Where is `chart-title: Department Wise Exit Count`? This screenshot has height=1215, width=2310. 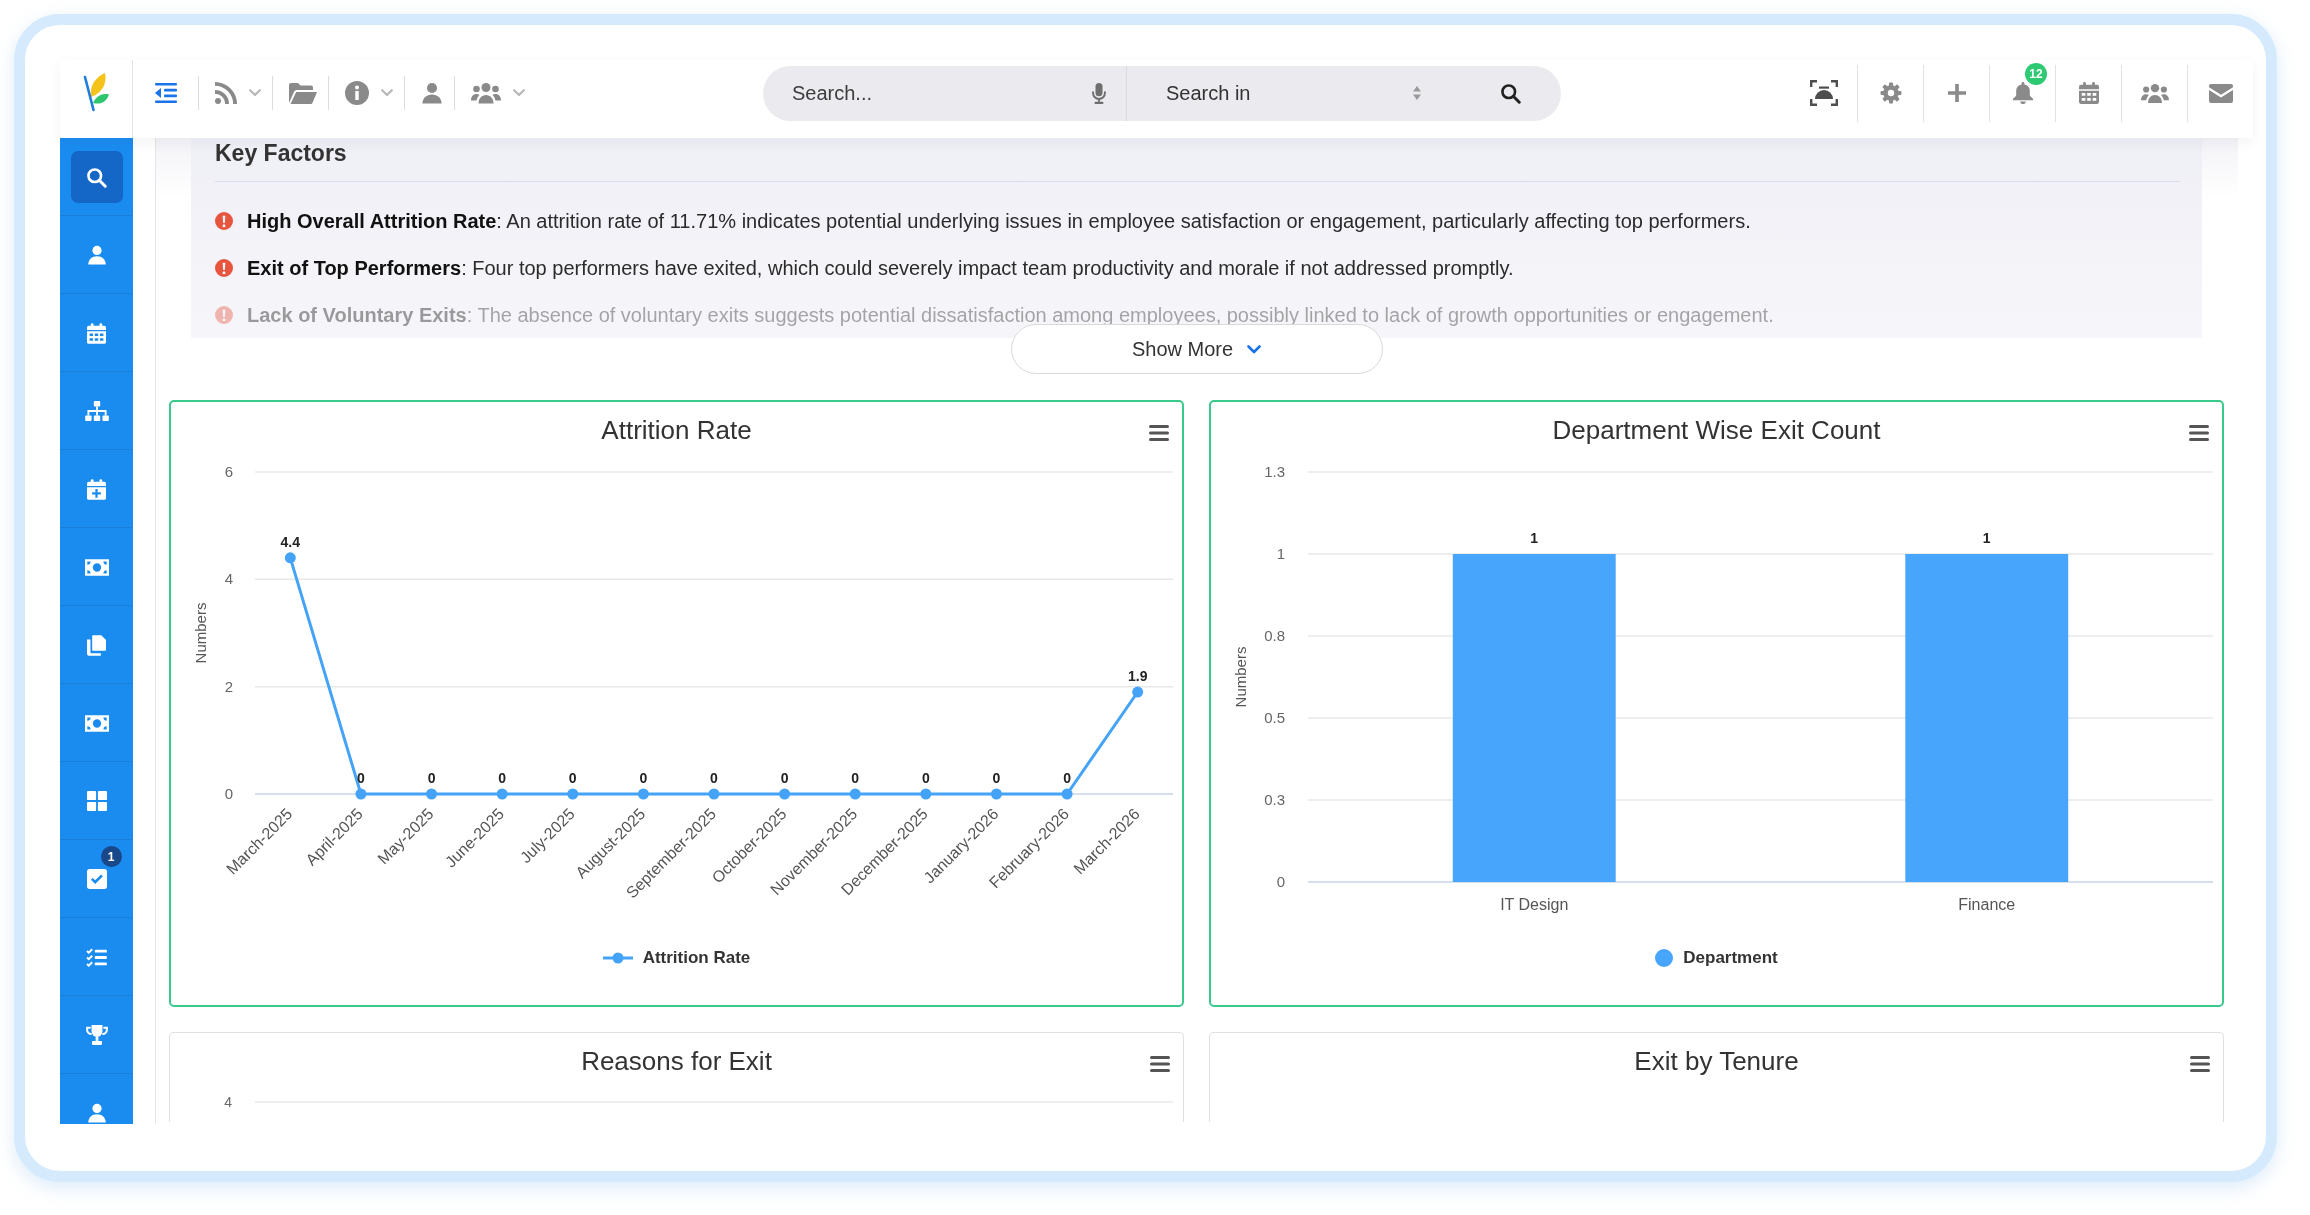 chart-title: Department Wise Exit Count is located at coordinates (1716, 430).